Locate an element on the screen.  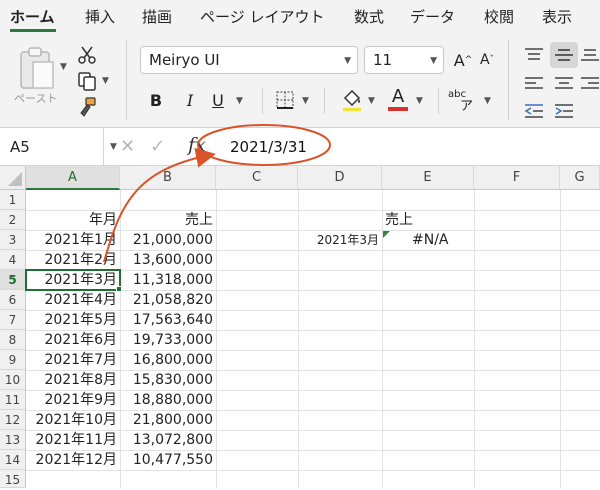
row-header: 15 is located at coordinates (13, 479).